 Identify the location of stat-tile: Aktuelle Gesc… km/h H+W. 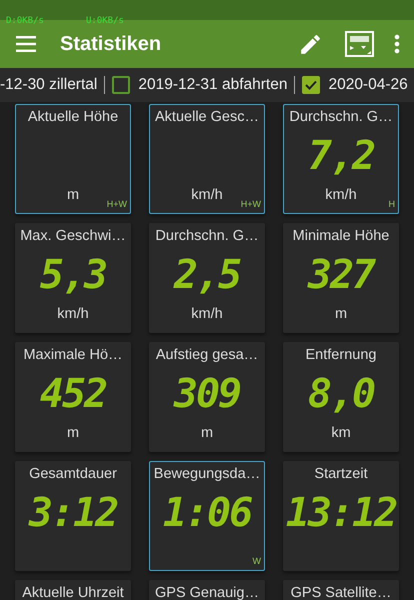
(207, 159).